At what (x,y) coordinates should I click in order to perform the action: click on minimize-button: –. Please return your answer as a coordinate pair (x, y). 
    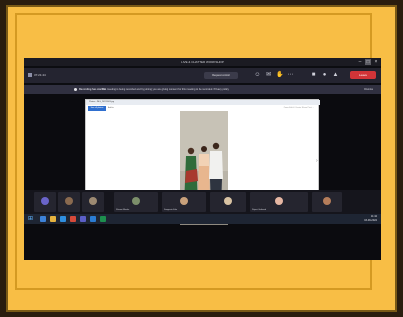
    Looking at the image, I should click on (360, 62).